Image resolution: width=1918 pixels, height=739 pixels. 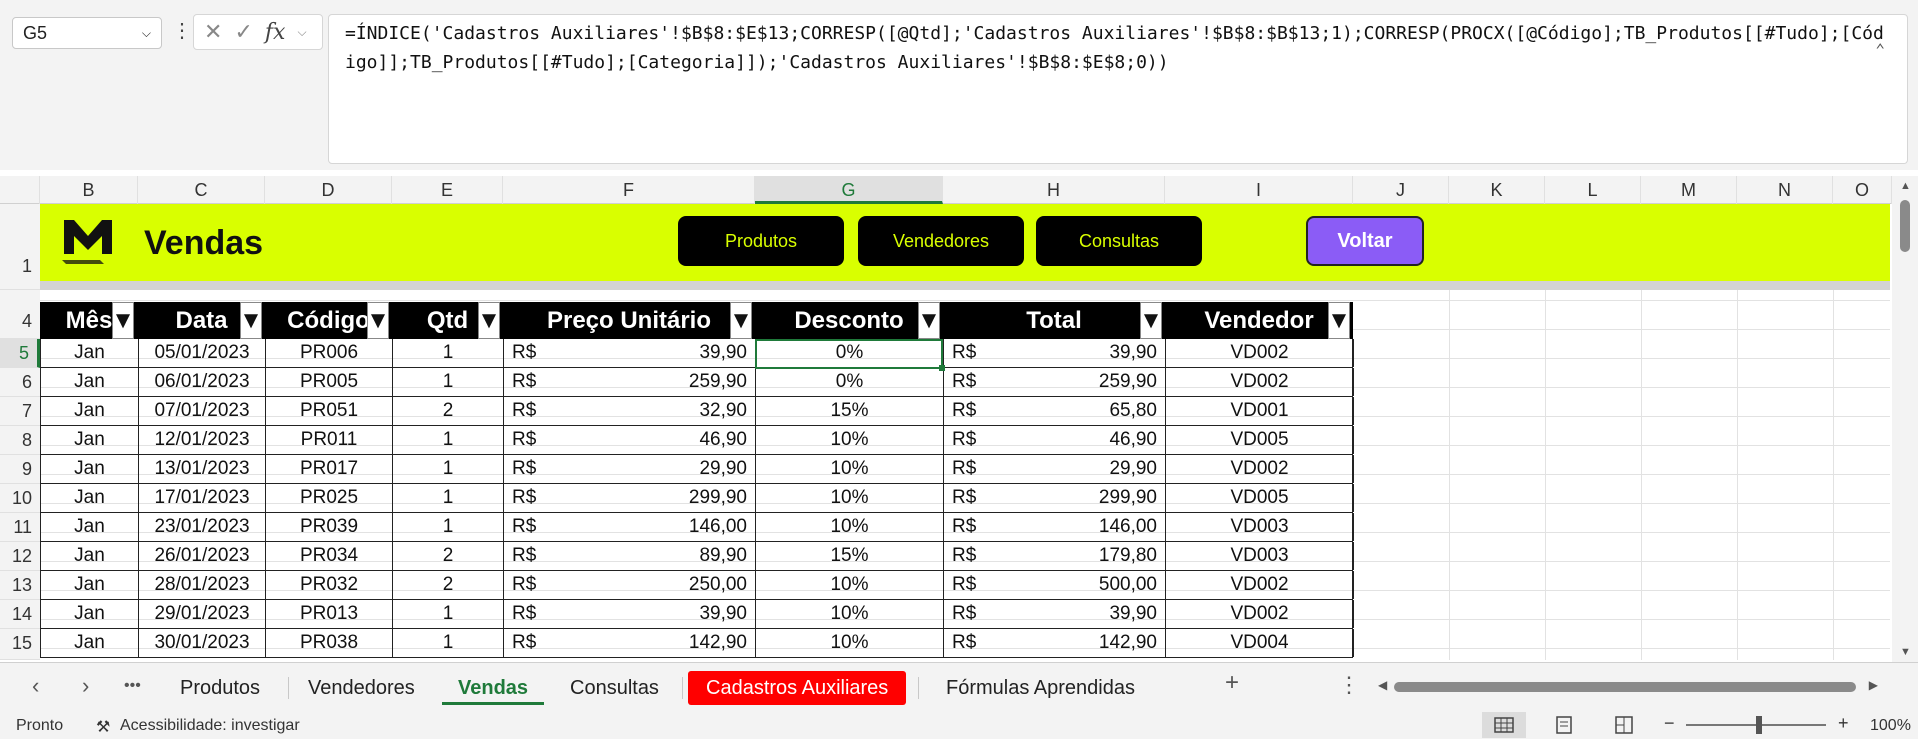 I want to click on zoom-level: 100%, so click(x=1890, y=726).